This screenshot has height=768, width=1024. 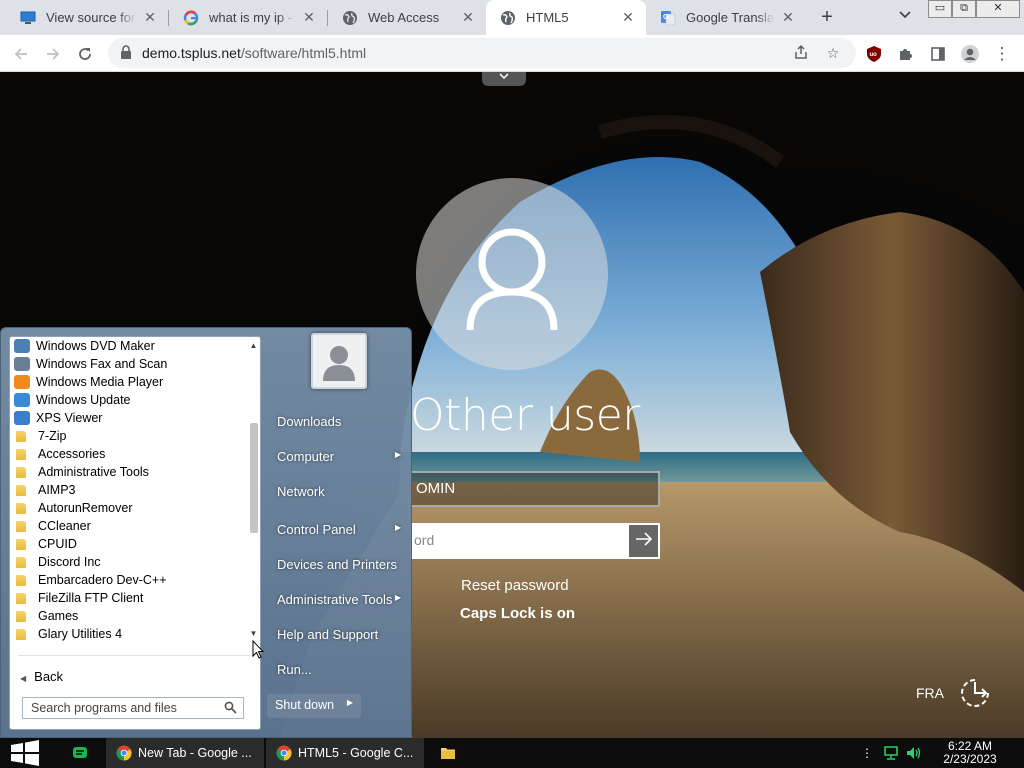 I want to click on back-triangle-icon: ◀, so click(x=23, y=678).